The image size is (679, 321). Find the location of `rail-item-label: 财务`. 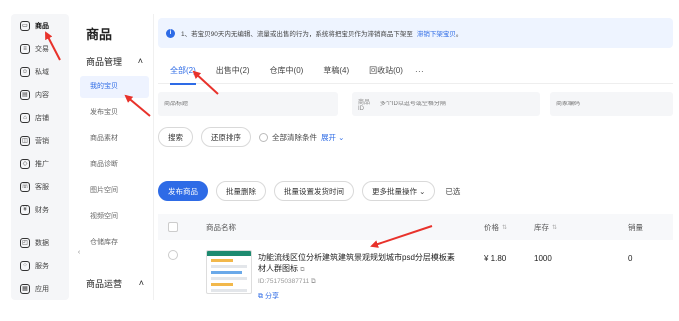

rail-item-label: 财务 is located at coordinates (42, 210).